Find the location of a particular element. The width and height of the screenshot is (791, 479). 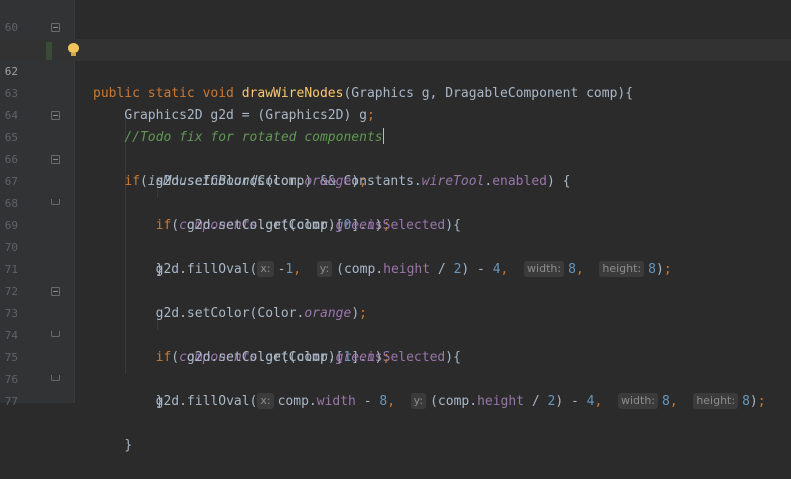

param-hint: x: is located at coordinates (265, 401).